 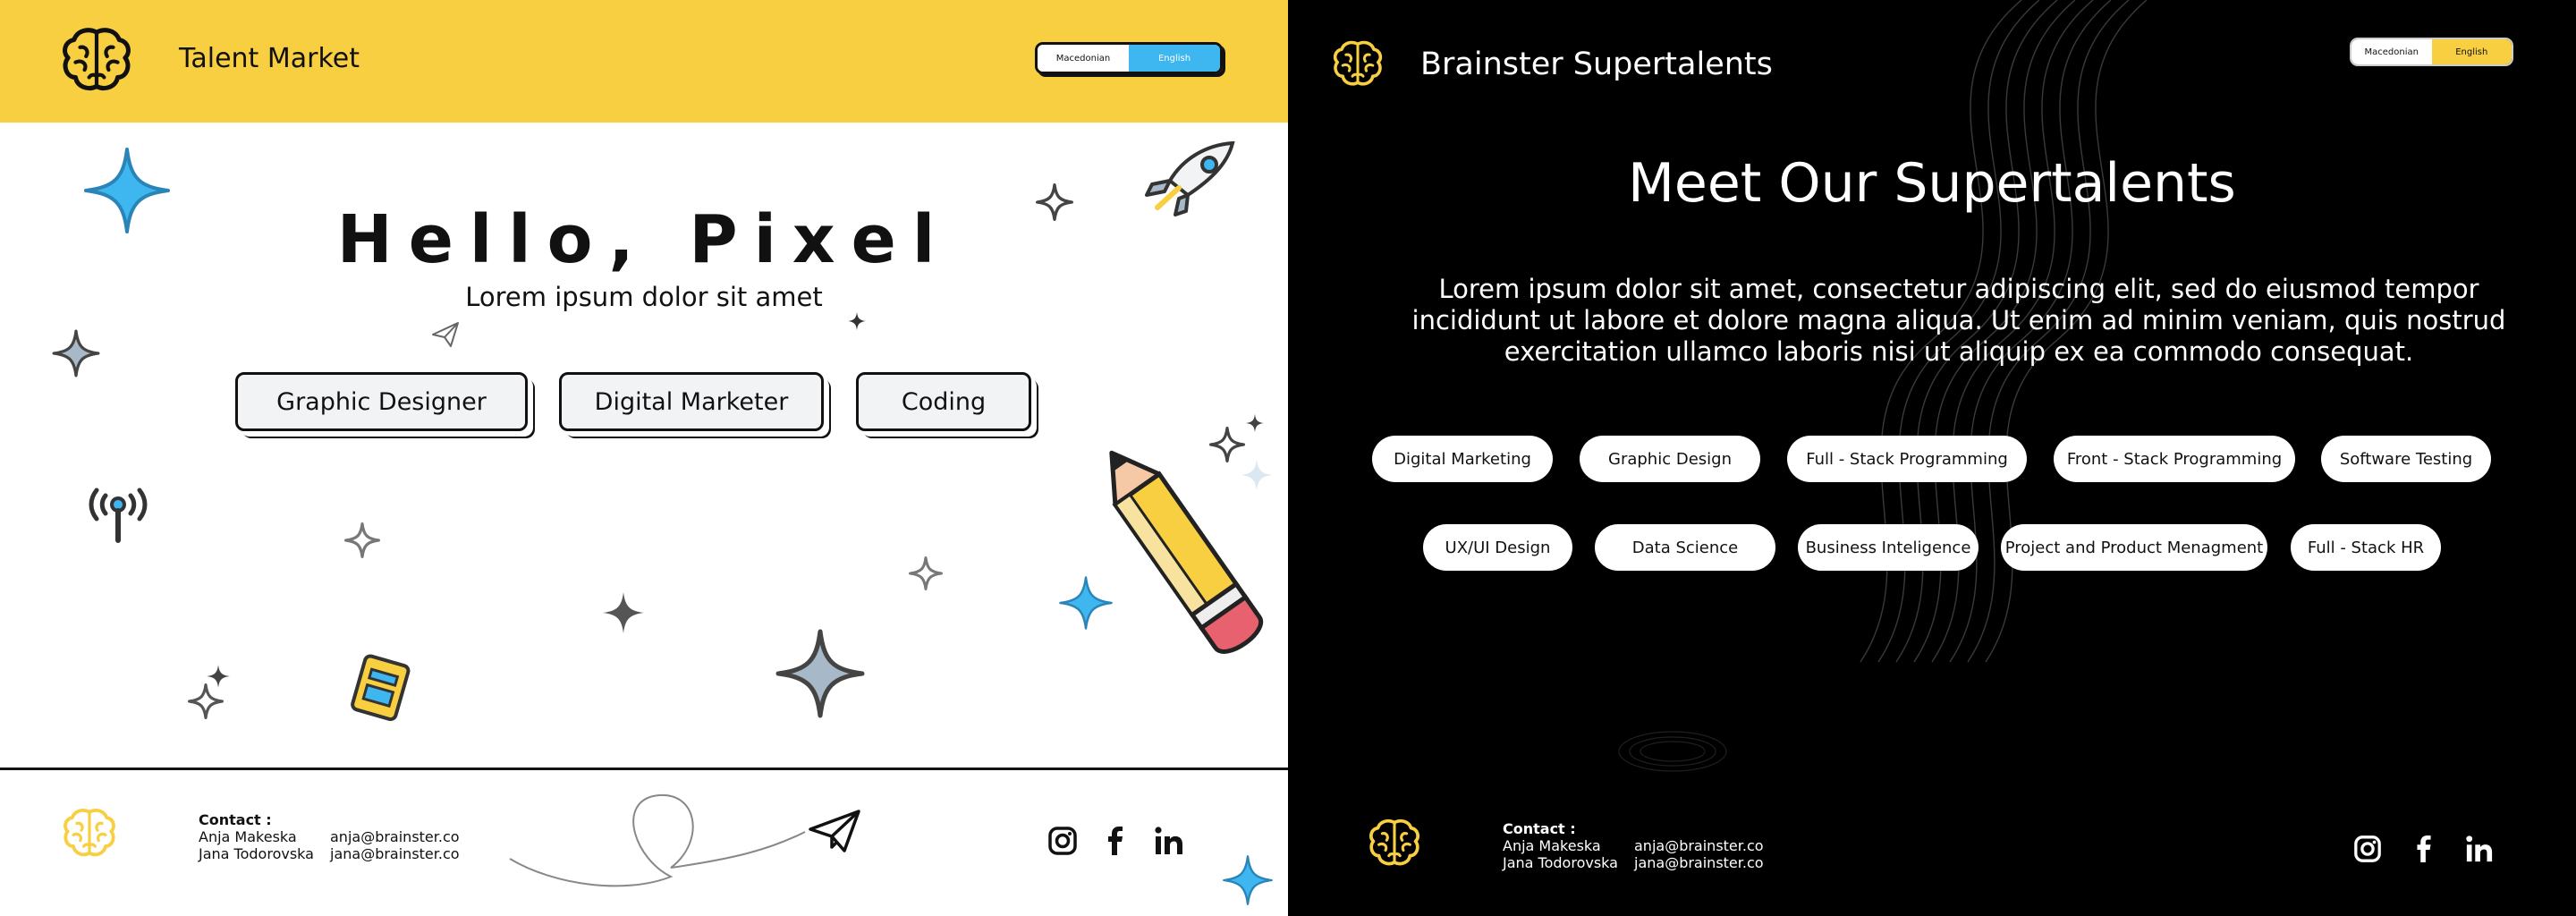 I want to click on app-title: Brainster Supertalents, so click(x=1596, y=64).